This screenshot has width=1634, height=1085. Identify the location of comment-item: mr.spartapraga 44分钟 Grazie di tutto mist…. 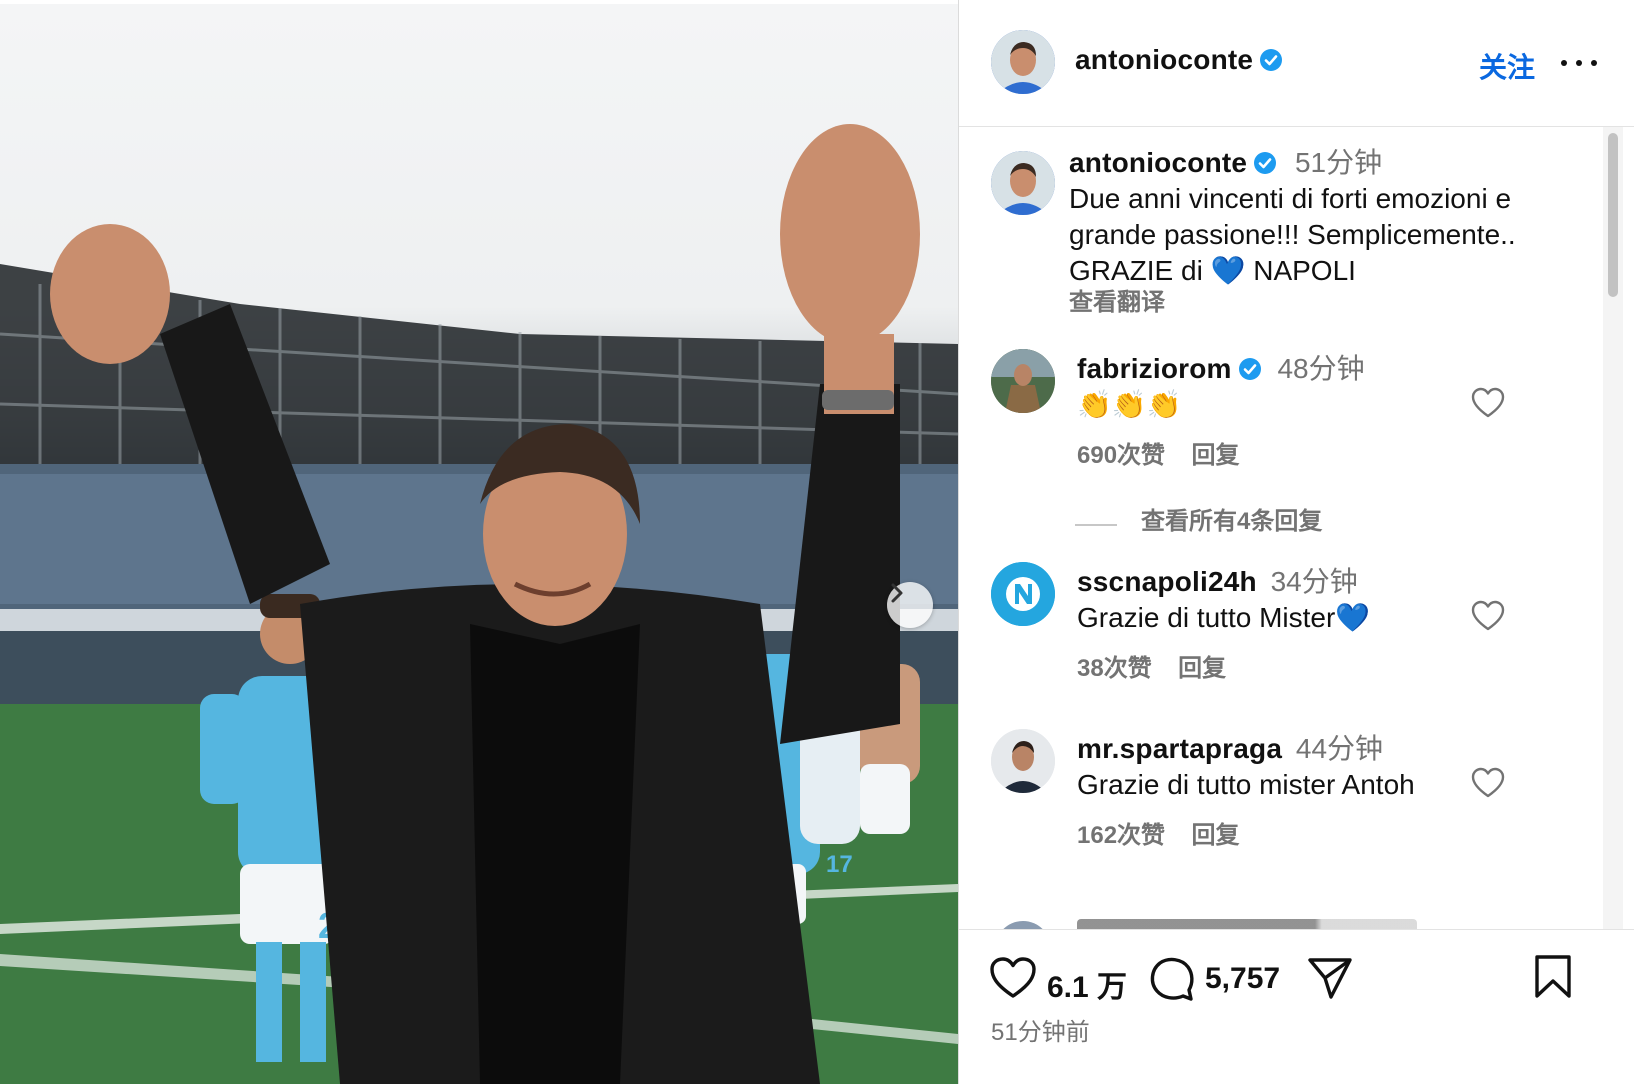
(1279, 797).